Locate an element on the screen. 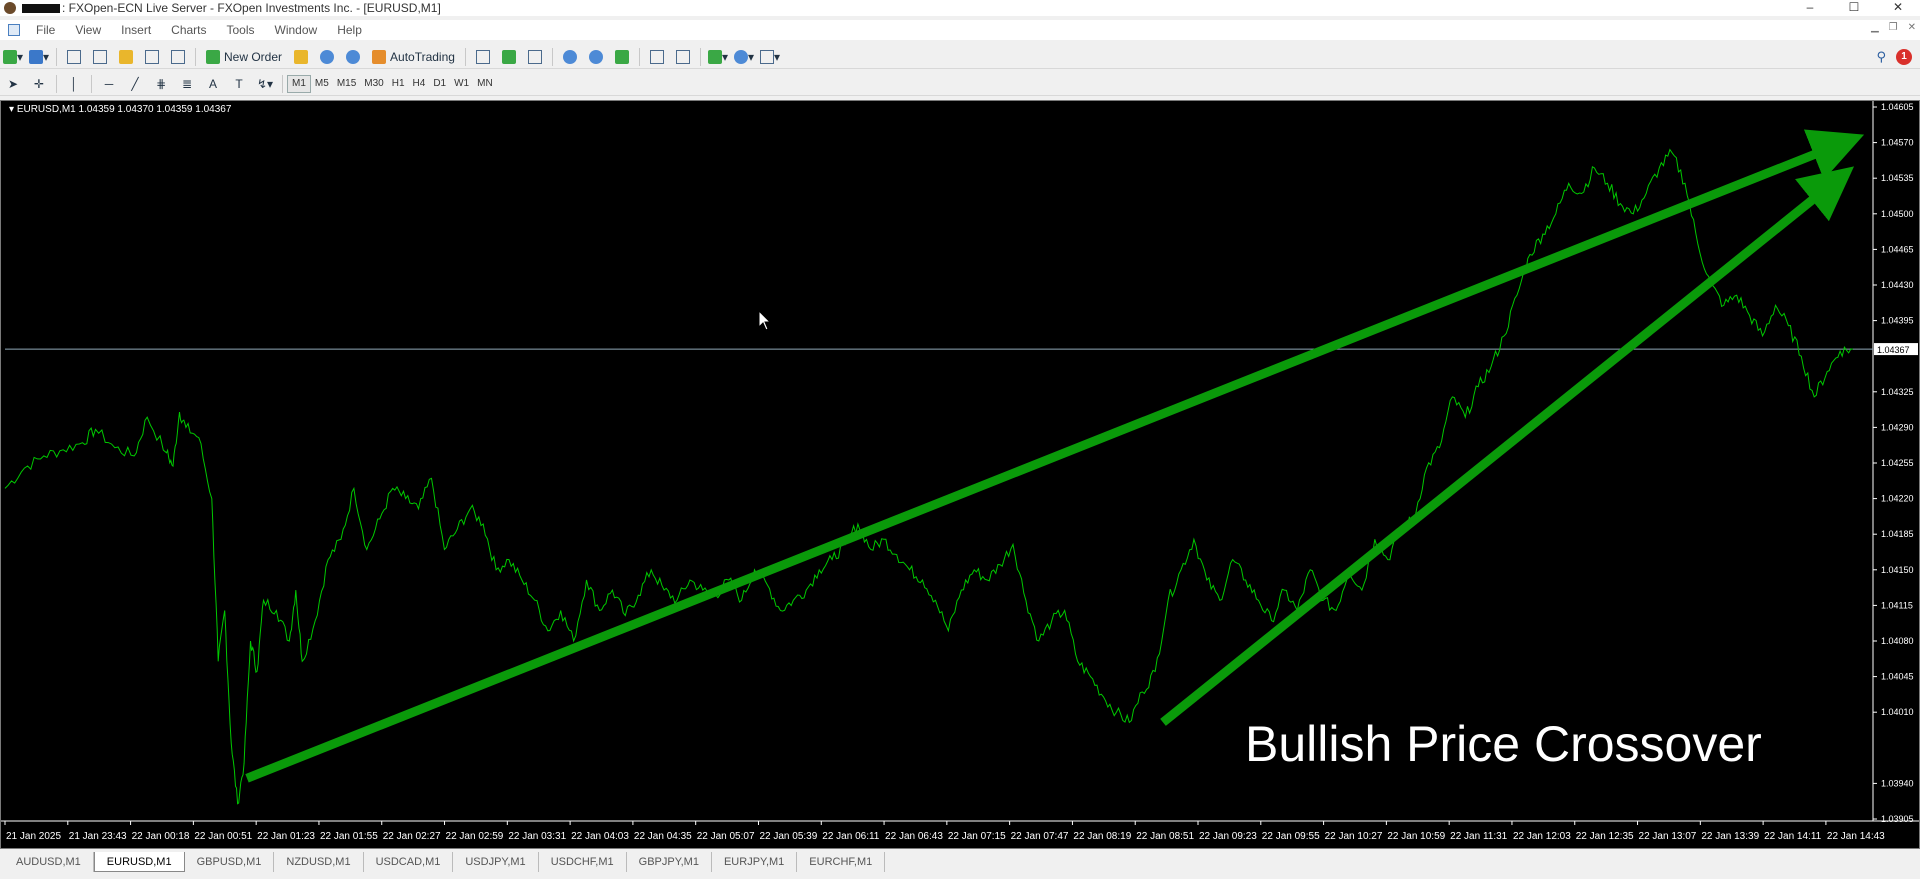  market-watch-icon is located at coordinates (74, 56).